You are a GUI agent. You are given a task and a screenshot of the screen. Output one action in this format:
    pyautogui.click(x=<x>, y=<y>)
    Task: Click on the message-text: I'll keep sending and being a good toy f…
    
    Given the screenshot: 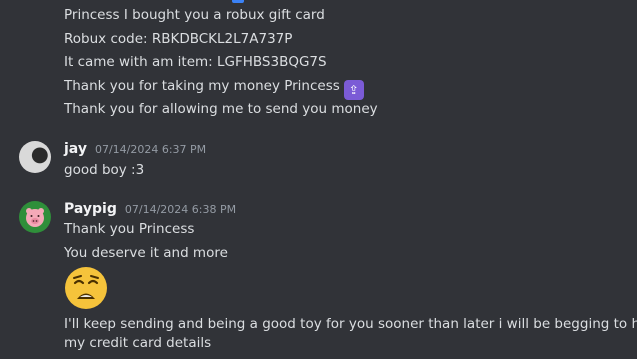 What is the action you would take?
    pyautogui.click(x=350, y=324)
    